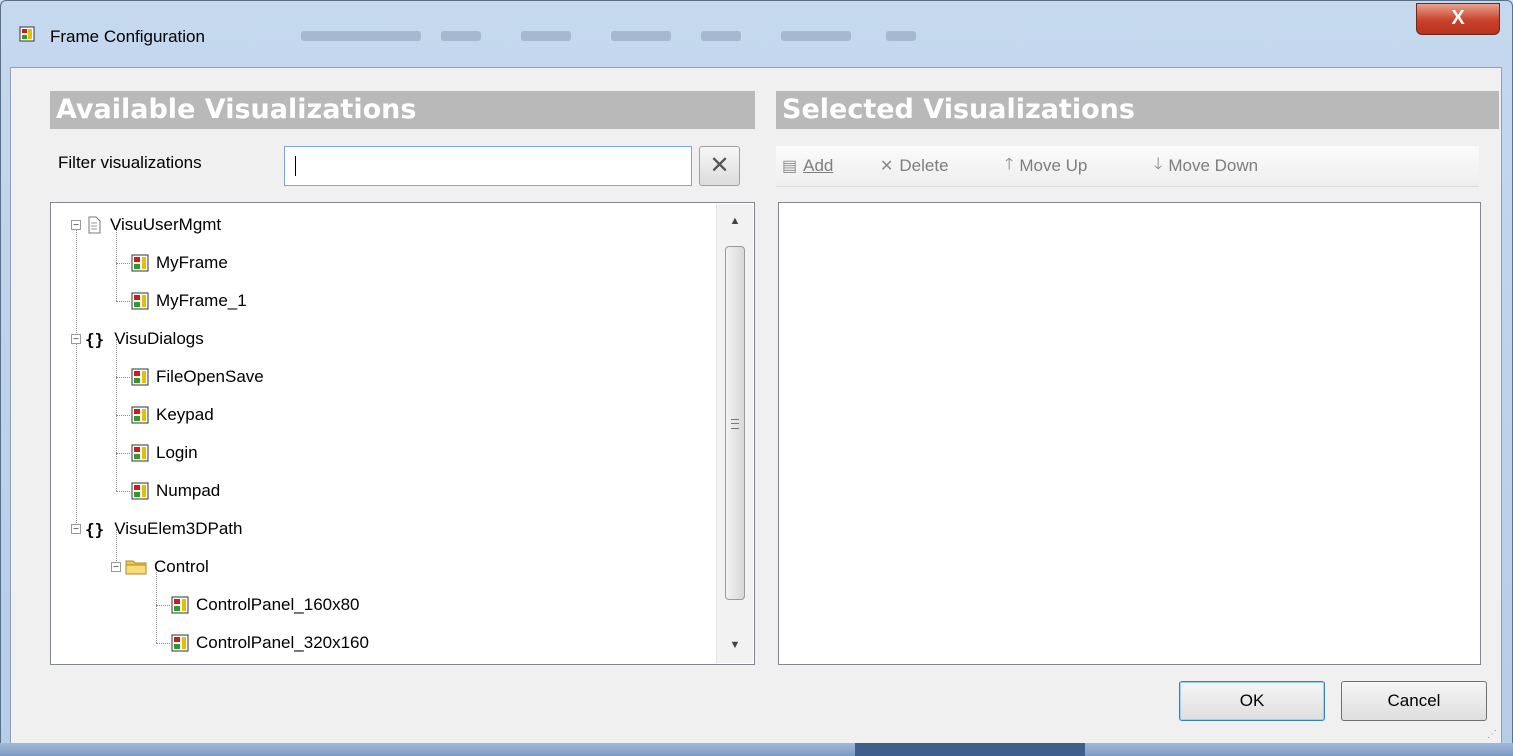  Describe the element at coordinates (278, 604) in the screenshot. I see `tree-item-label: ControlPanel_160x80` at that location.